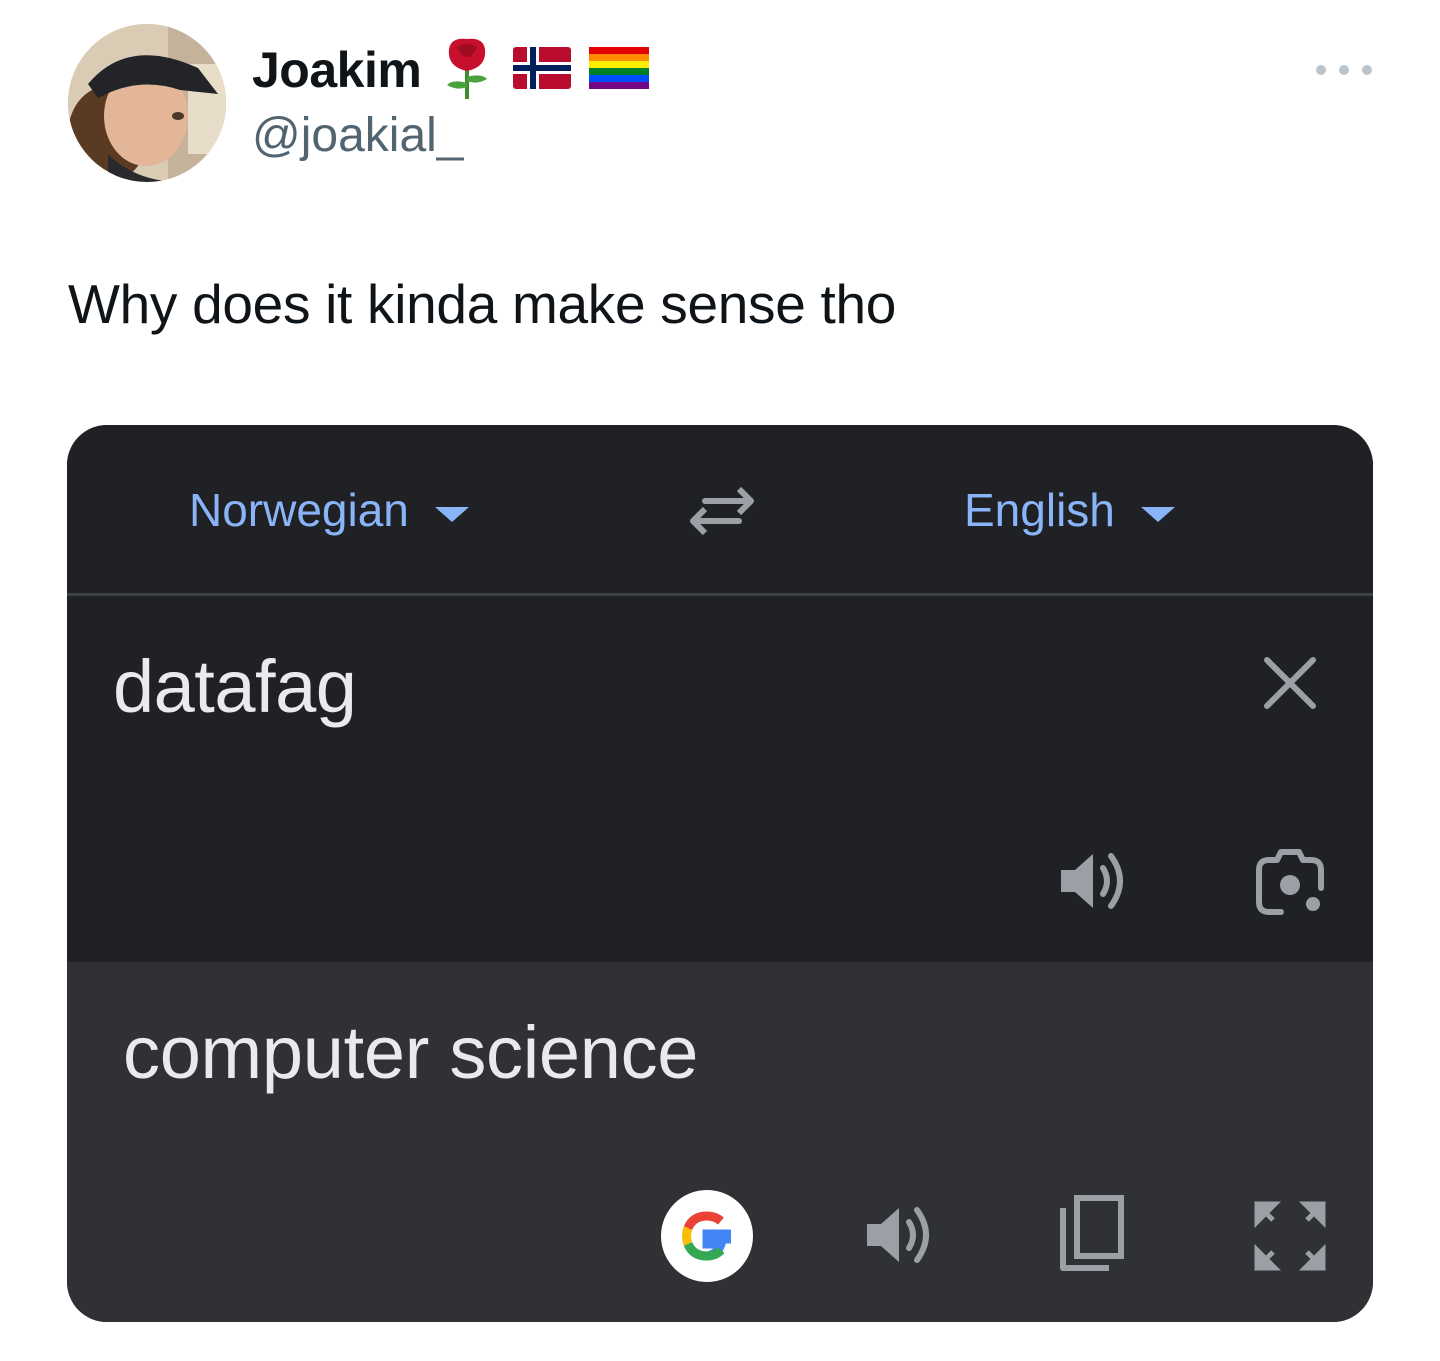 The height and width of the screenshot is (1361, 1440). What do you see at coordinates (411, 1052) in the screenshot?
I see `translation-result-text: computer science` at bounding box center [411, 1052].